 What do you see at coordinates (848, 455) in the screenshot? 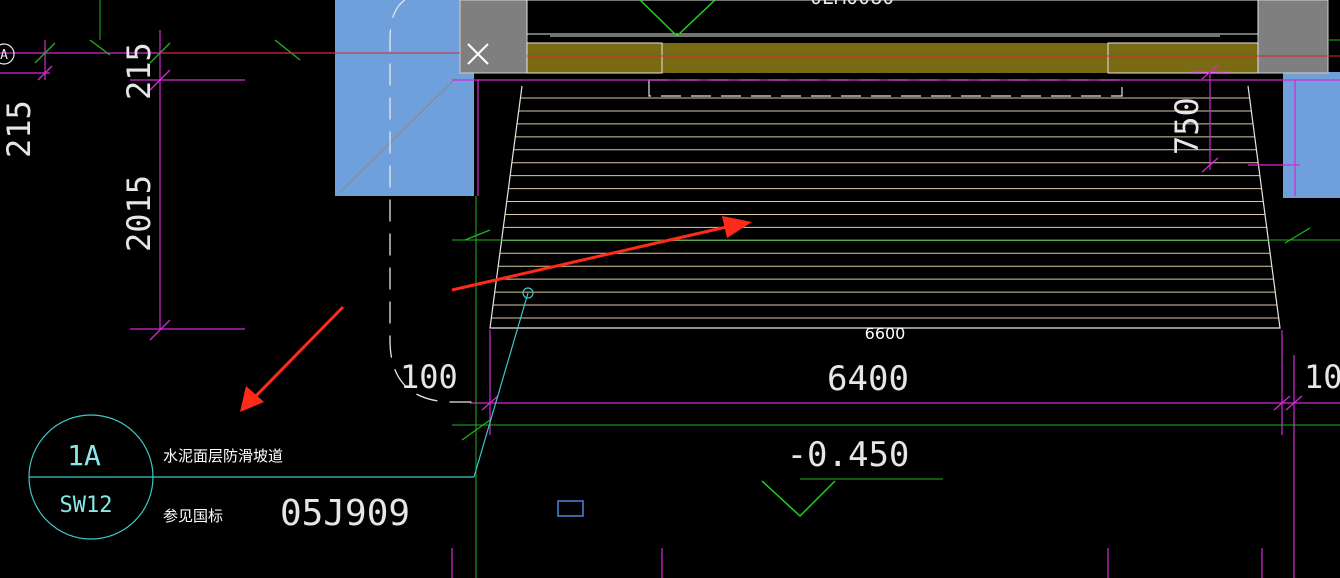
I see `elevation-text: -0.450` at bounding box center [848, 455].